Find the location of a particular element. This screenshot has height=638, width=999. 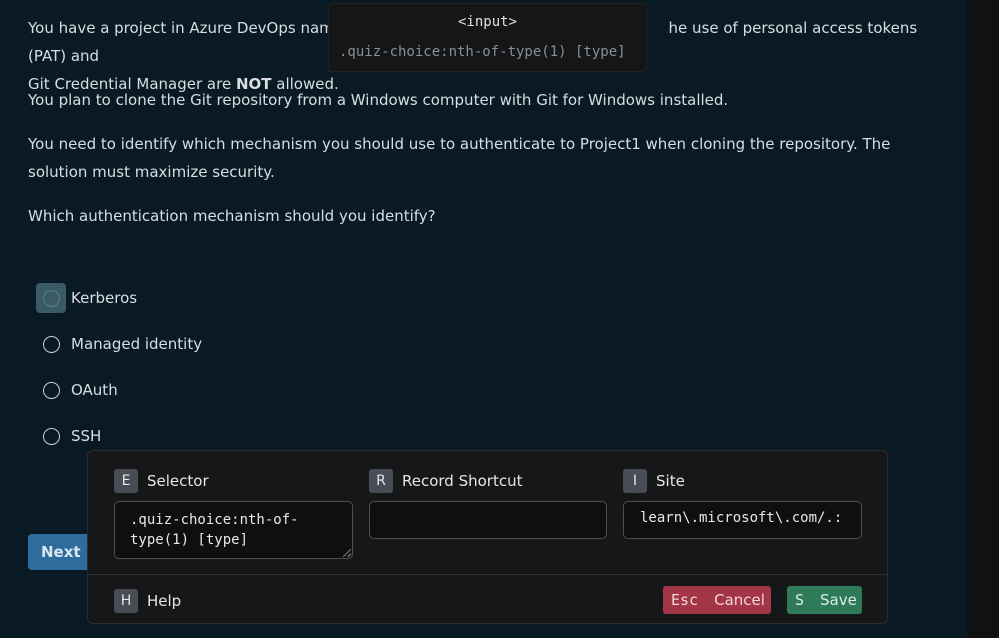

cancel-button: Esc Cancel is located at coordinates (717, 600).